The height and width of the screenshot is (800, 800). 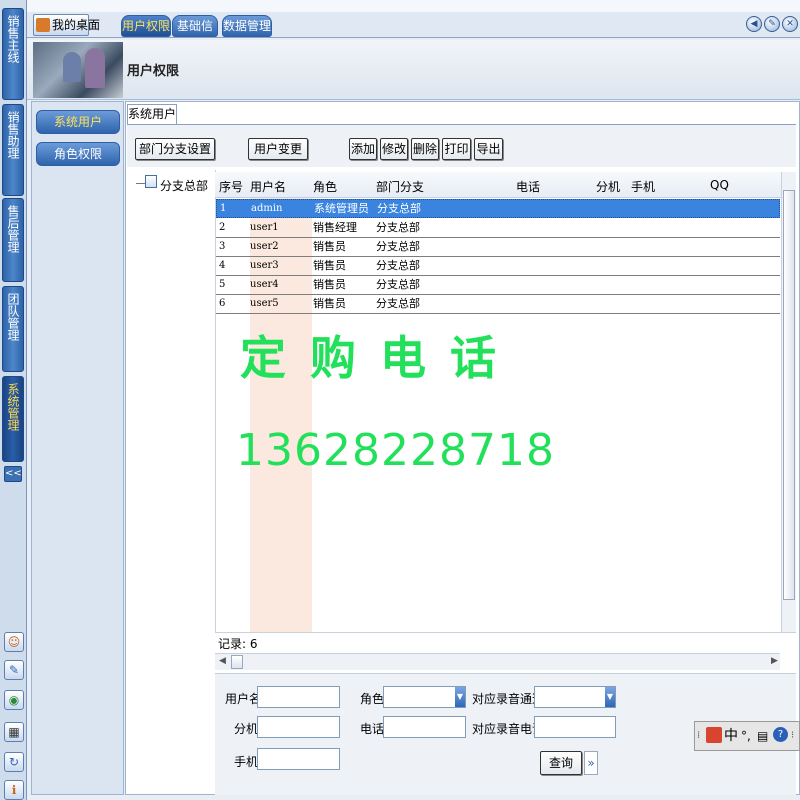 What do you see at coordinates (505, 642) in the screenshot?
I see `record-bar` at bounding box center [505, 642].